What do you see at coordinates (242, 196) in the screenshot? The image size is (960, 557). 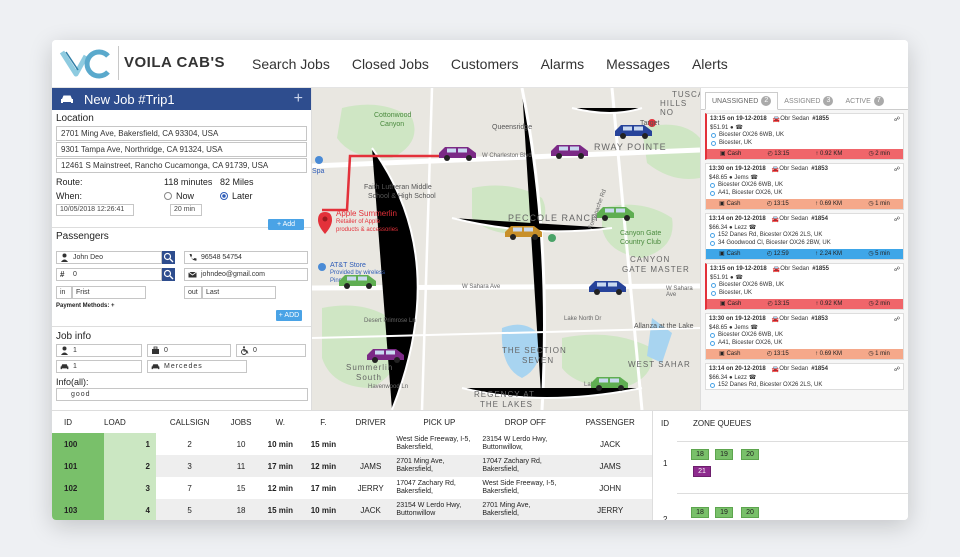 I see `later-label: Later` at bounding box center [242, 196].